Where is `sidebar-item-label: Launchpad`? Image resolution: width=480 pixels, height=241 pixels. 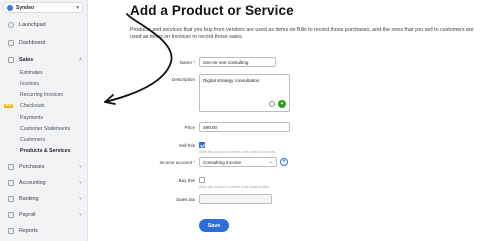
sidebar-item-label: Launchpad is located at coordinates (32, 25).